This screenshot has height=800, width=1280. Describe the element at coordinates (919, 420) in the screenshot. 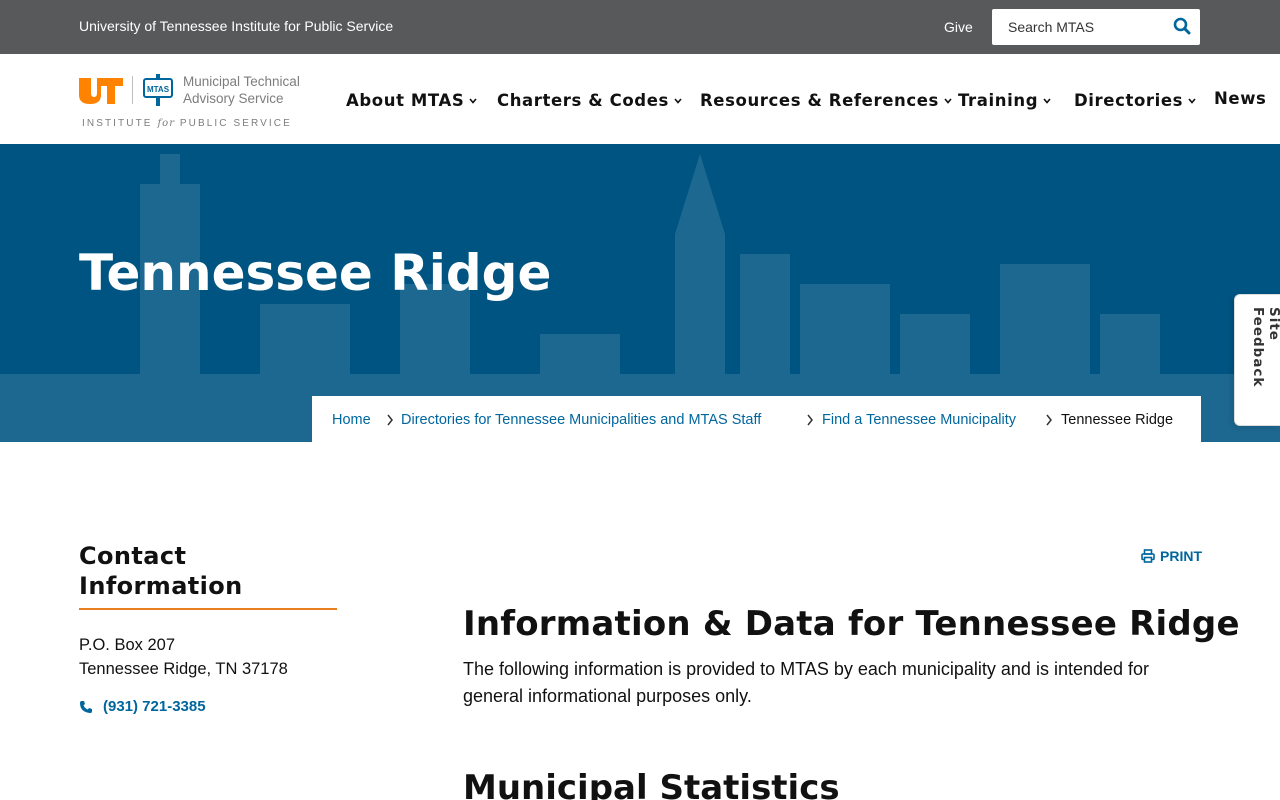

I see `breadcrumb-find-municipality: Find a Tennessee Municipality` at that location.